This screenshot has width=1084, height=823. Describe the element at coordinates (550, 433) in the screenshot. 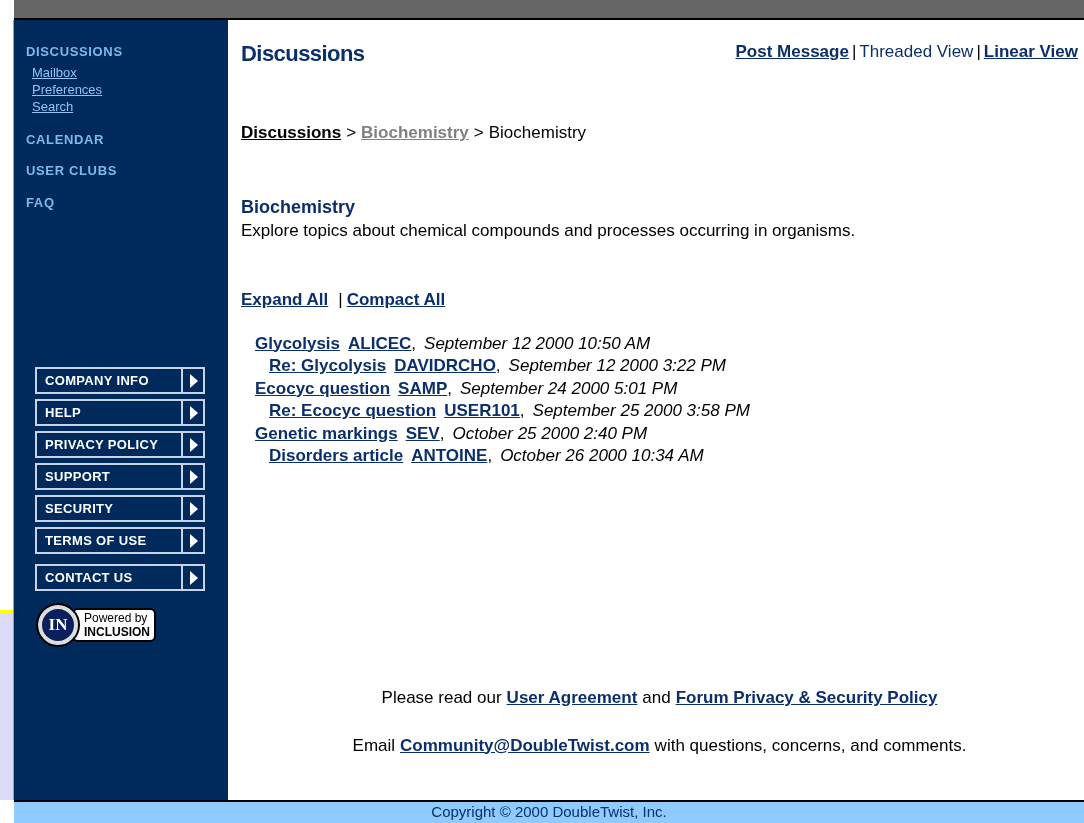

I see `post-date: October 25 2000 2:40 PM` at that location.